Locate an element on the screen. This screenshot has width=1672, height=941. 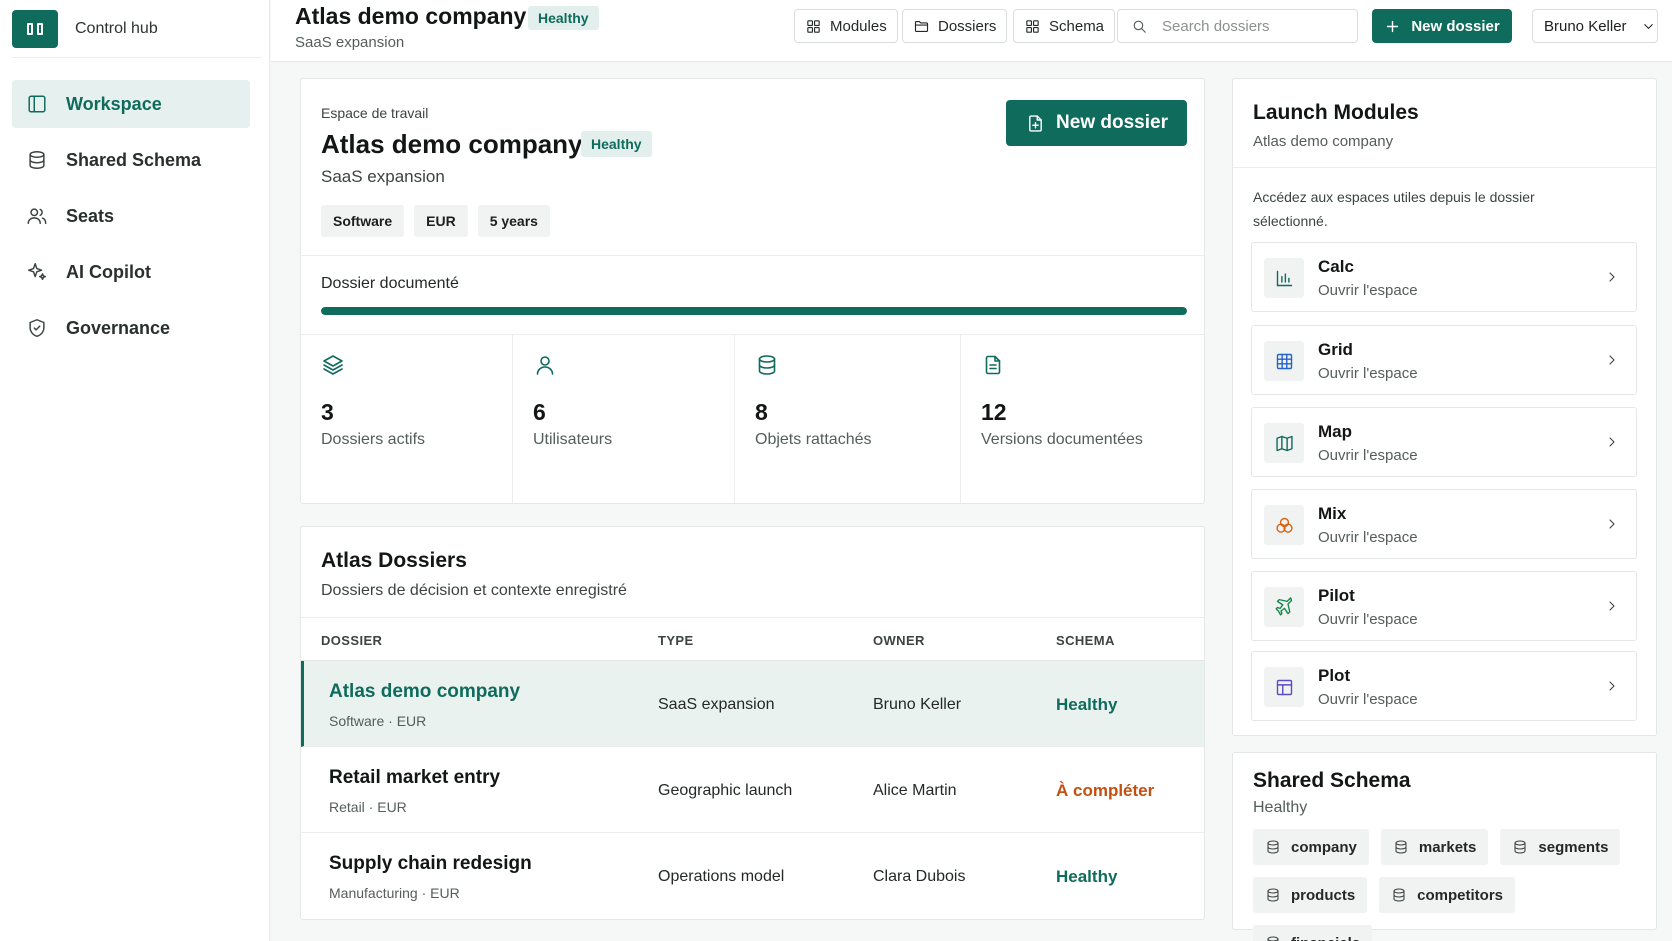
dossiers-button: Dossiers is located at coordinates (955, 26).